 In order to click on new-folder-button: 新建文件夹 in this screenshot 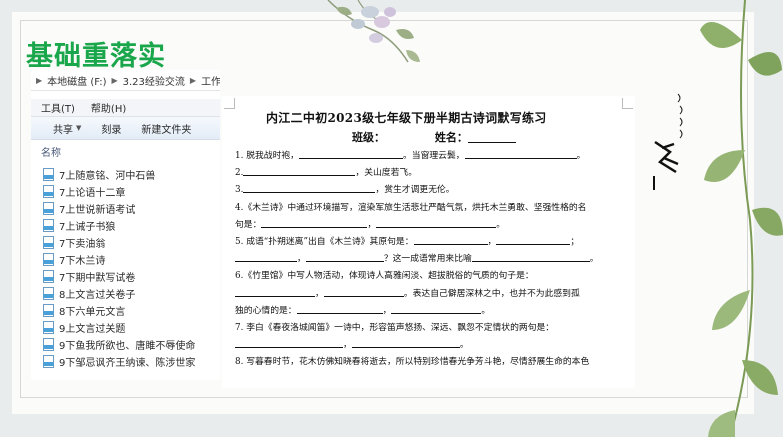, I will do `click(166, 128)`.